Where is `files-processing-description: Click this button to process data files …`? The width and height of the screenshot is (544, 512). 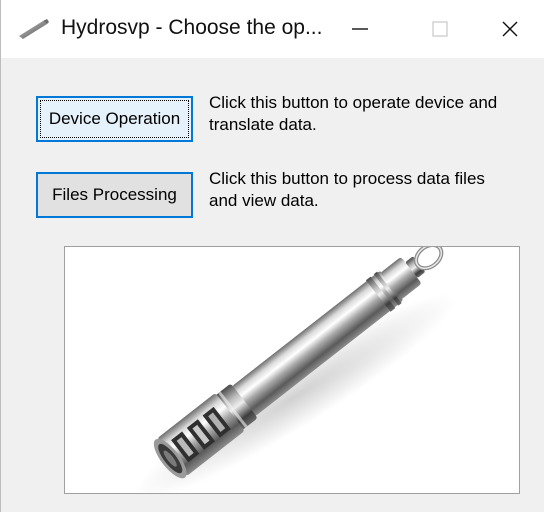 files-processing-description: Click this button to process data files … is located at coordinates (347, 189).